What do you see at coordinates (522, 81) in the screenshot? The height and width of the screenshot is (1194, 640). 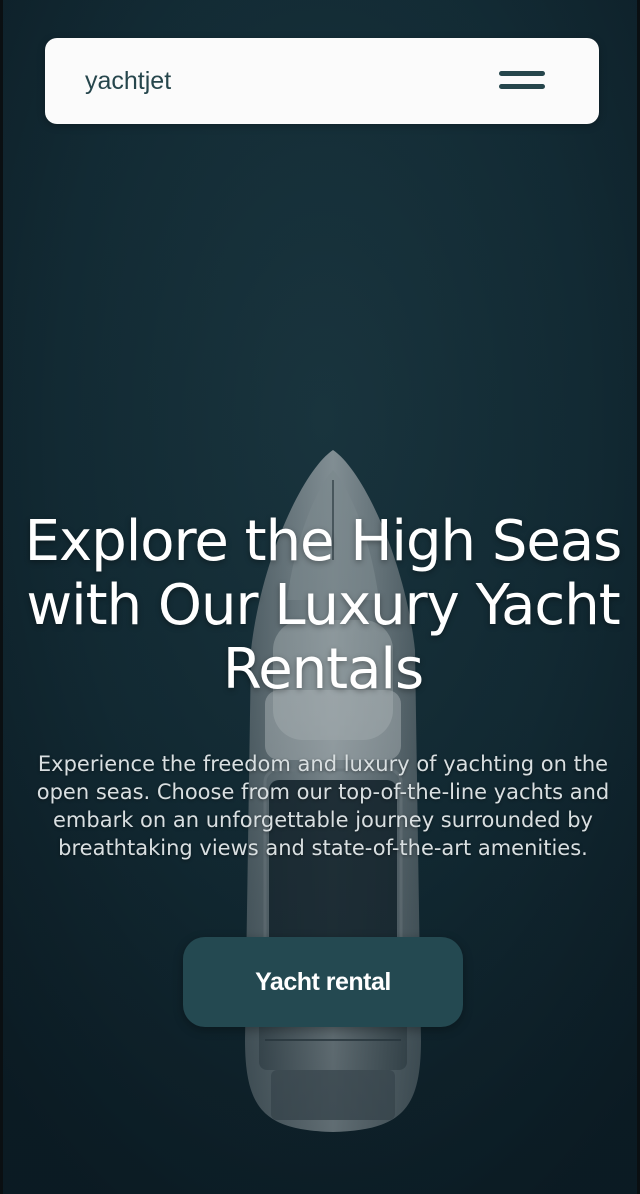 I see `hamburger-menu-icon` at bounding box center [522, 81].